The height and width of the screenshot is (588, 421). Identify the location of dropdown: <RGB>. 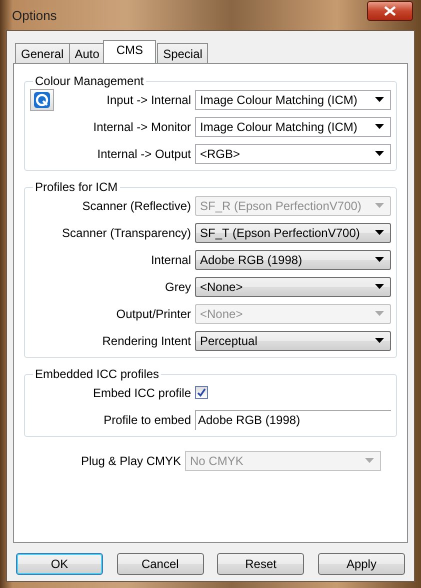
(293, 154).